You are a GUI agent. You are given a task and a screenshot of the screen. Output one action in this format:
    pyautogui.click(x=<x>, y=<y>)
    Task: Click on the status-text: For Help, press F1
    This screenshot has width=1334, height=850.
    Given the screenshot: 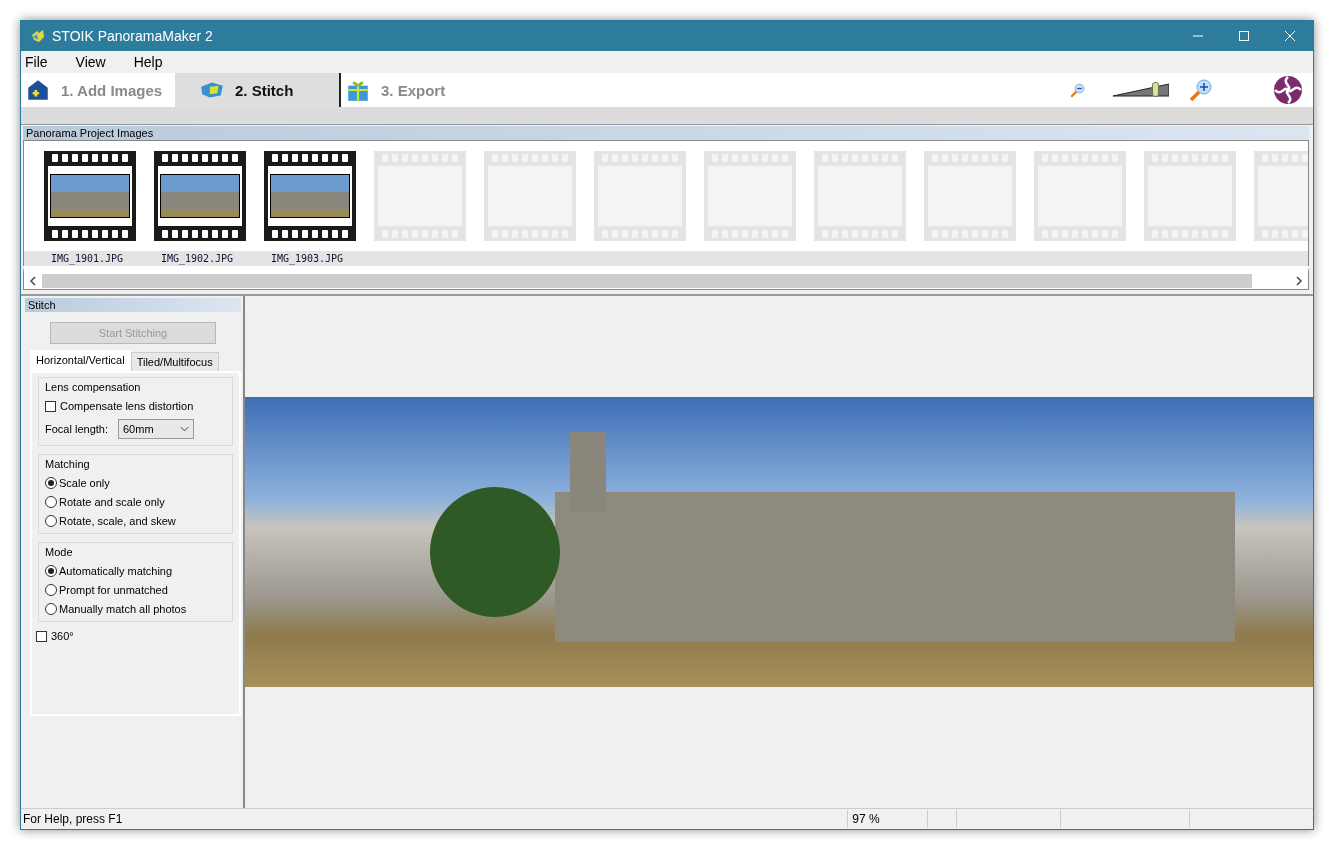 What is the action you would take?
    pyautogui.click(x=73, y=819)
    